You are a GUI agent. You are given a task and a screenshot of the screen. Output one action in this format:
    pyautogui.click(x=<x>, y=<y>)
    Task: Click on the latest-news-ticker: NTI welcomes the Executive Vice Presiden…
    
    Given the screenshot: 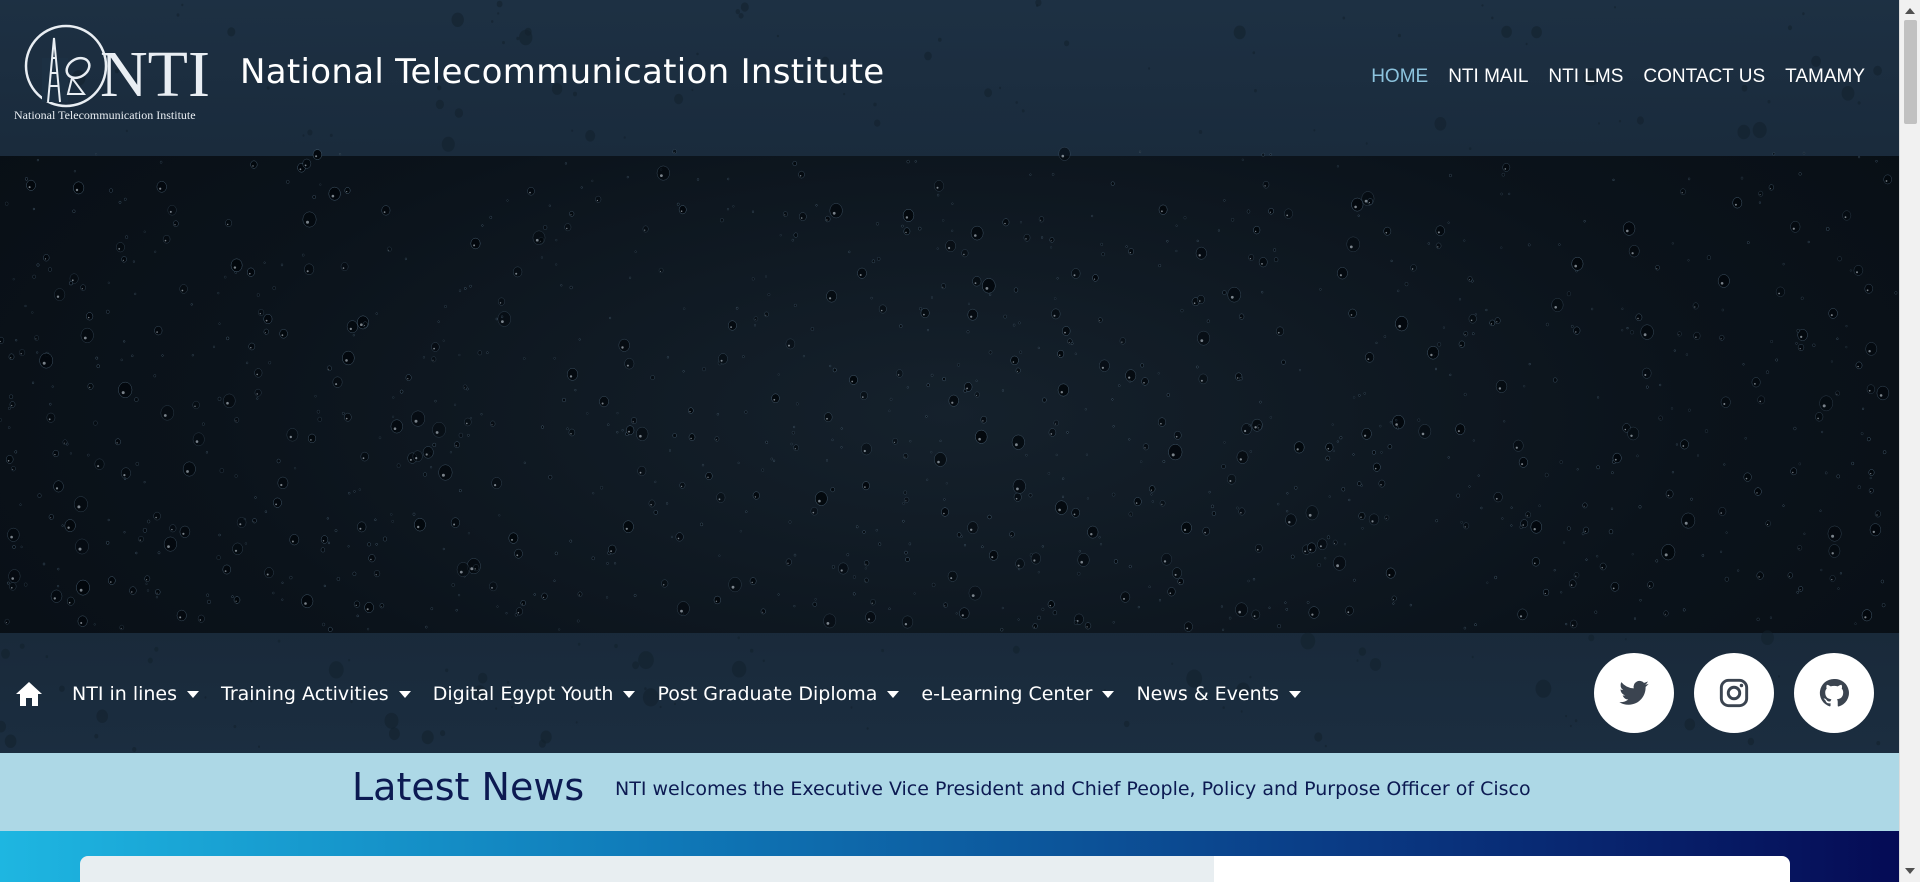 What is the action you would take?
    pyautogui.click(x=1073, y=789)
    